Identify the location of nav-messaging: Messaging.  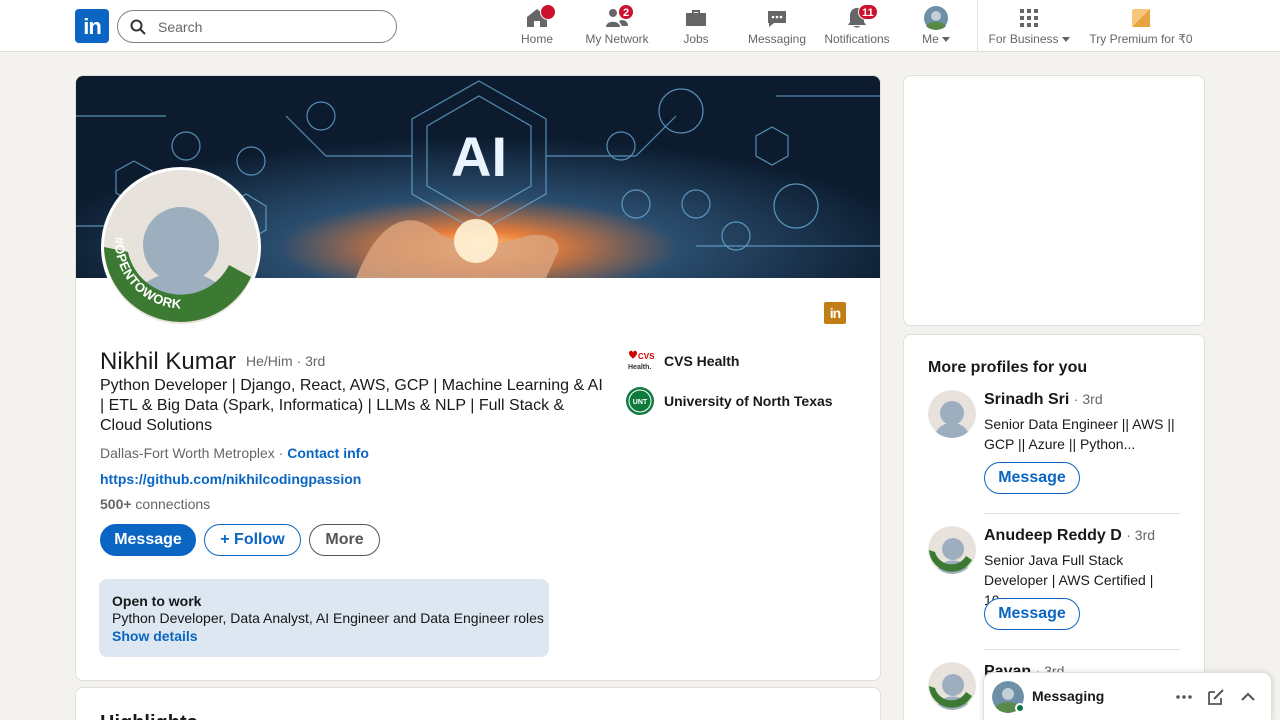
(777, 26).